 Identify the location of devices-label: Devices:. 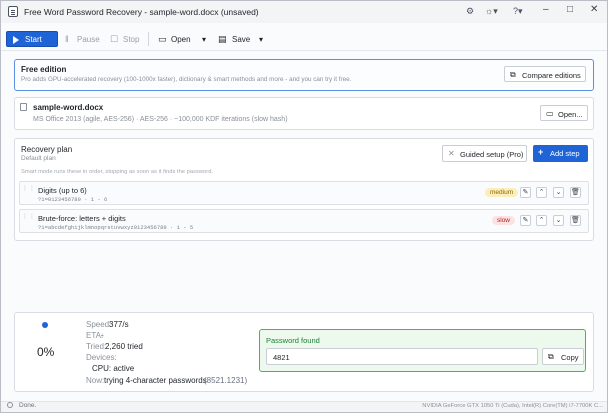
(101, 357).